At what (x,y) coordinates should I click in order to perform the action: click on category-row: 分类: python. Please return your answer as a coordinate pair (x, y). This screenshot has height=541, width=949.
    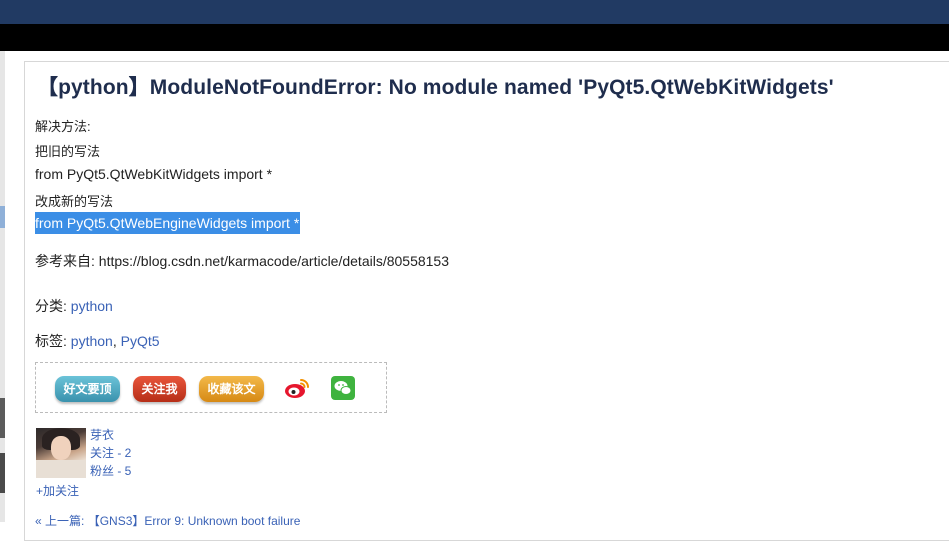
    Looking at the image, I should click on (74, 306).